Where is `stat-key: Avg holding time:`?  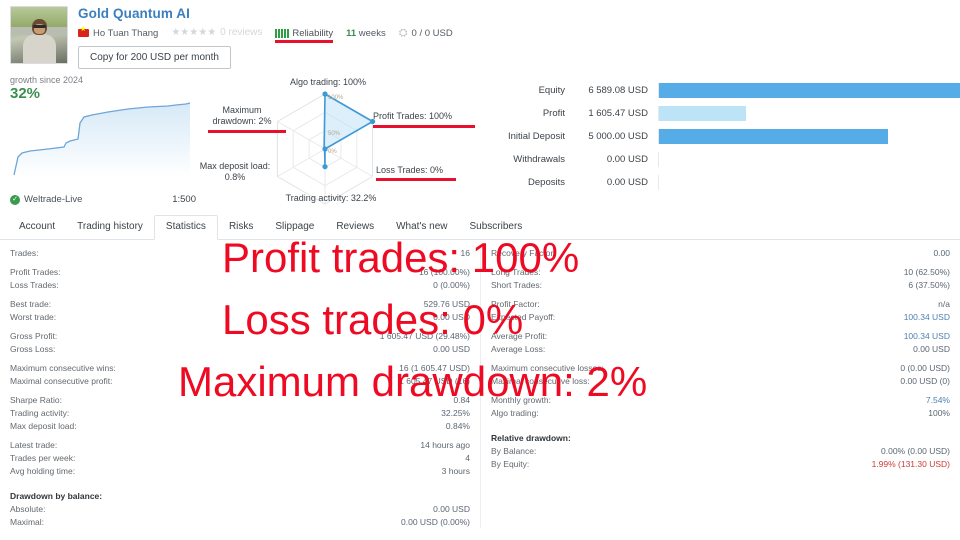 stat-key: Avg holding time: is located at coordinates (43, 470).